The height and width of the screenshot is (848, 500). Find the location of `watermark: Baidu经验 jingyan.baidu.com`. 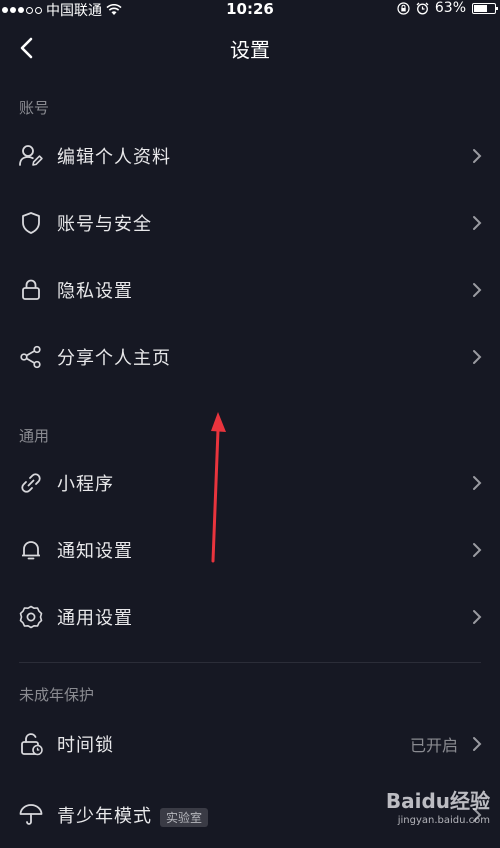

watermark: Baidu经验 jingyan.baidu.com is located at coordinates (438, 805).